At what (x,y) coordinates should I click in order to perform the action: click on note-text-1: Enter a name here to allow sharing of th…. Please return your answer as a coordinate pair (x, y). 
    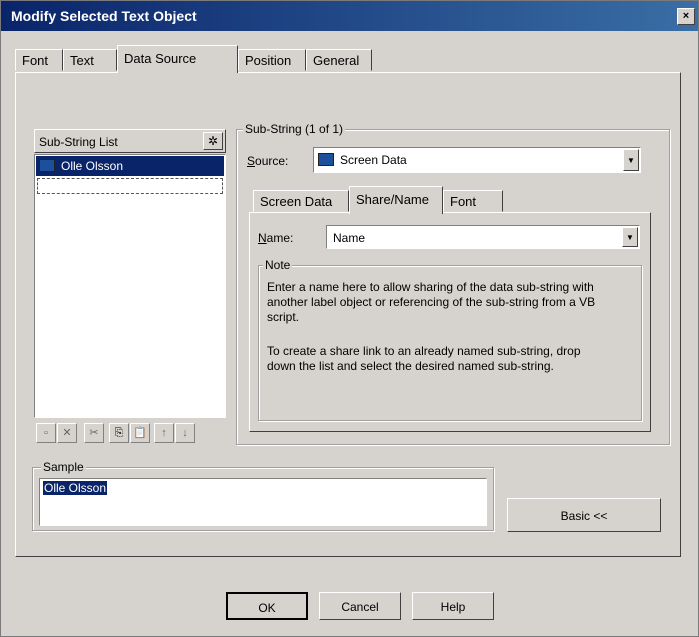
    Looking at the image, I should click on (431, 302).